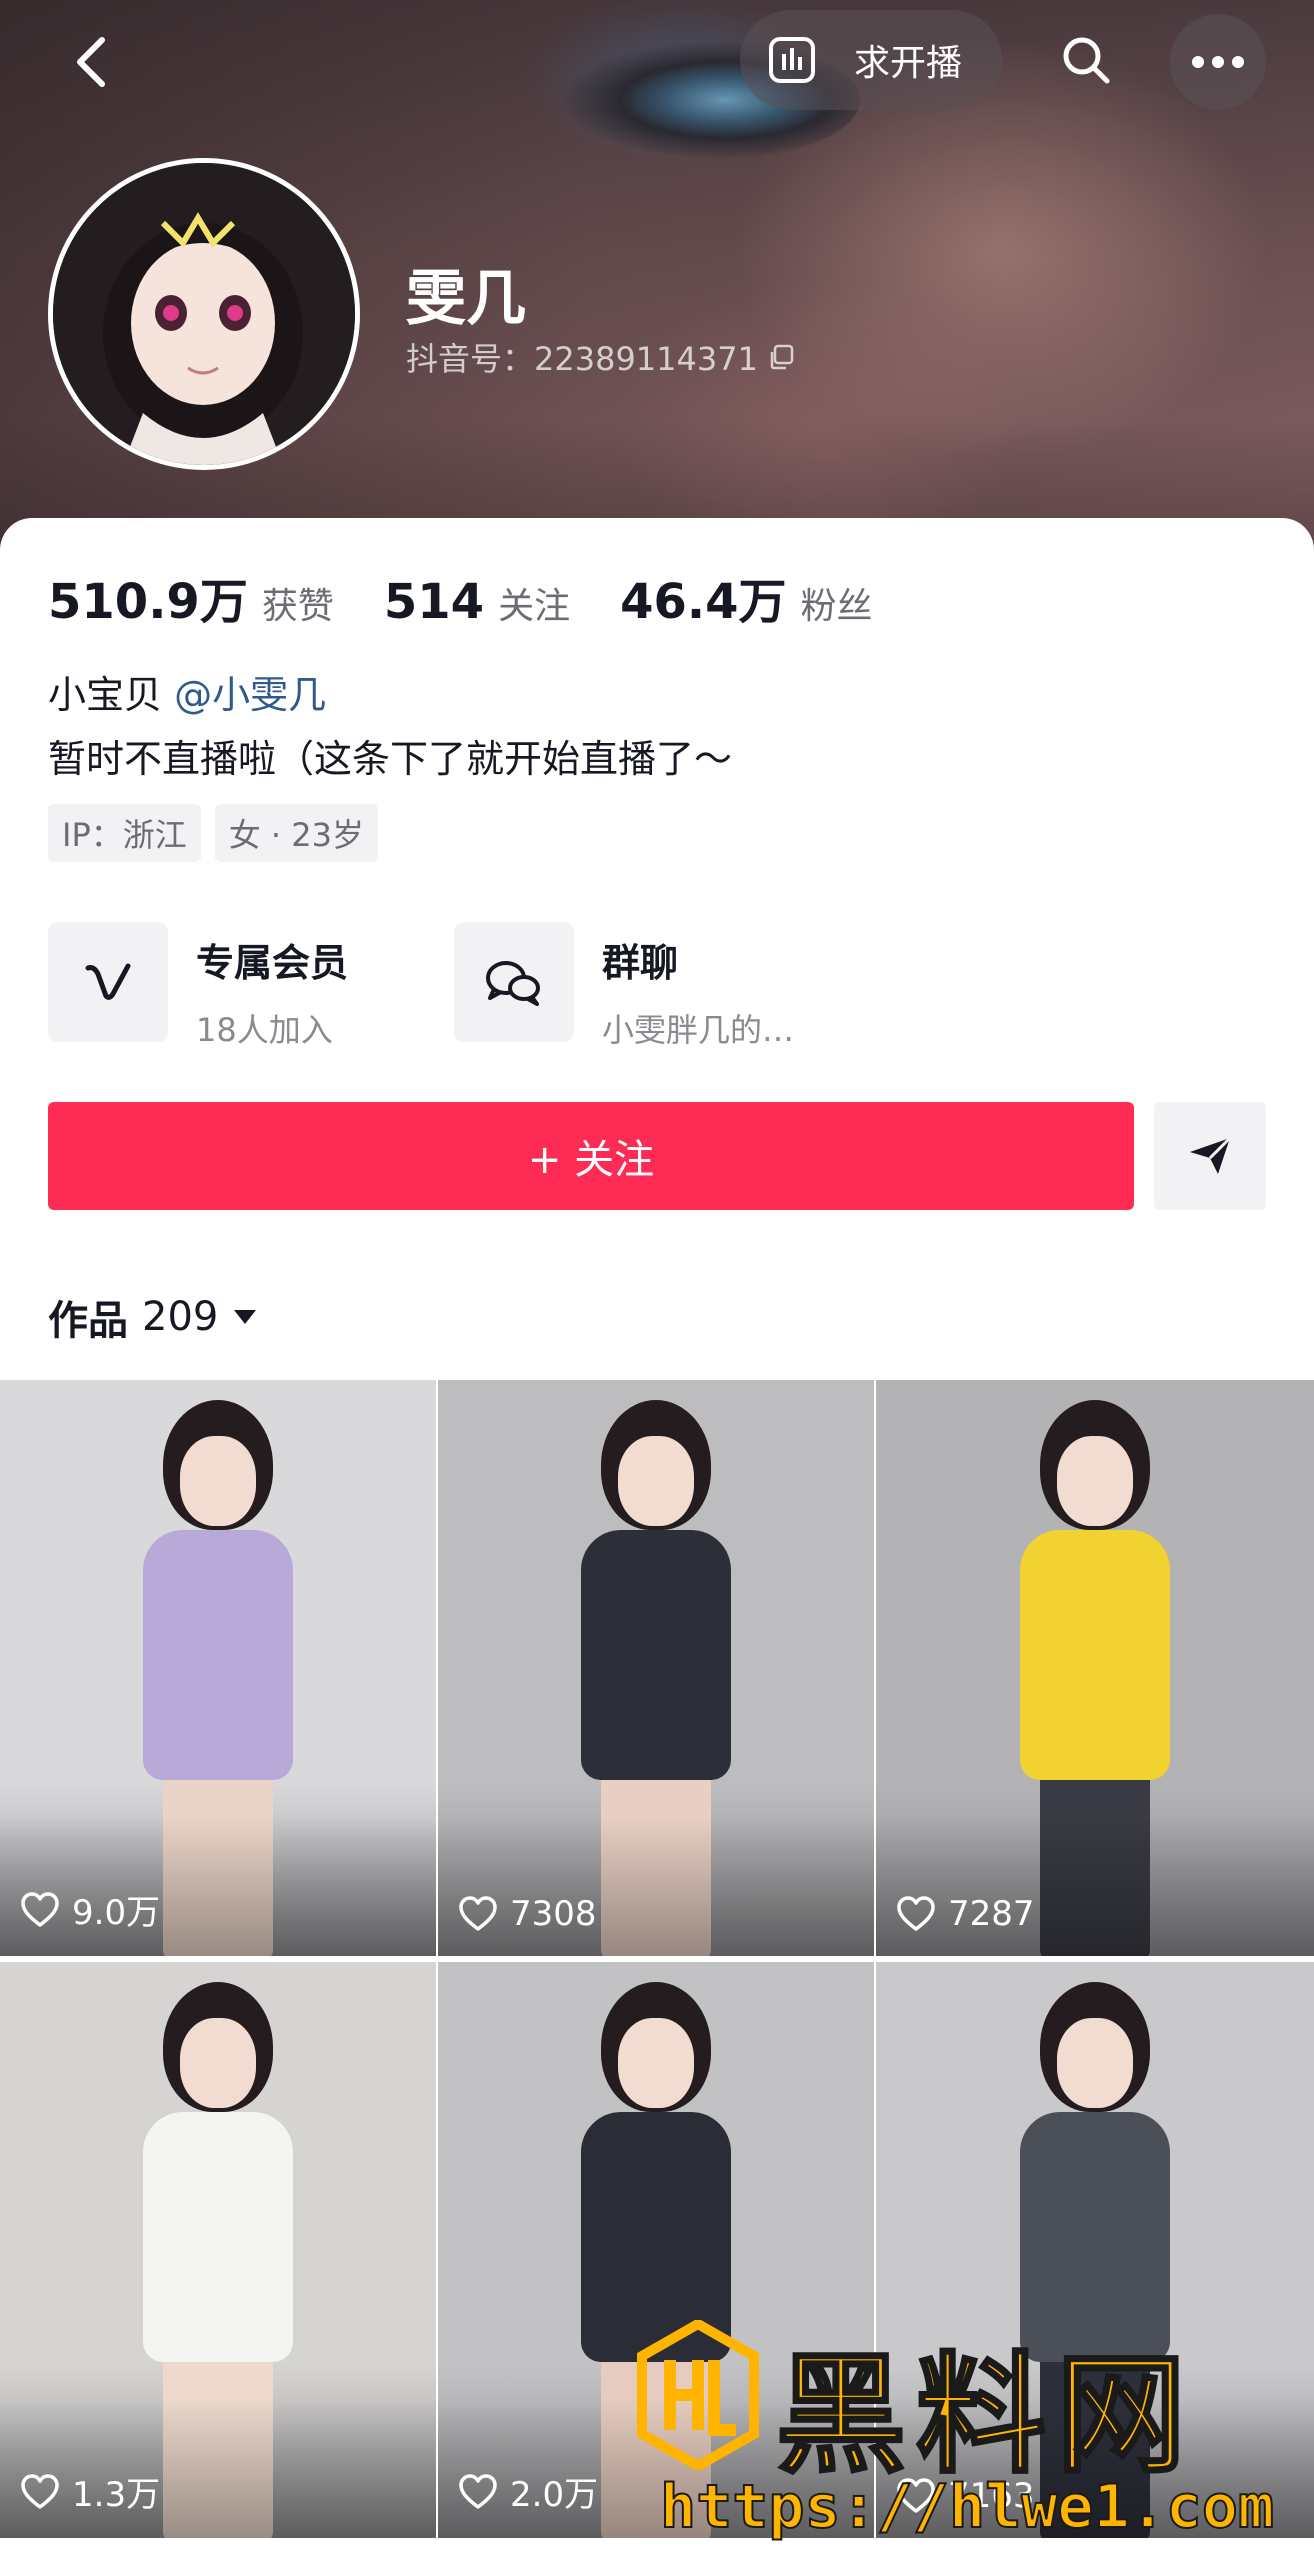  I want to click on membership-subtitle: 18人加入, so click(264, 1030).